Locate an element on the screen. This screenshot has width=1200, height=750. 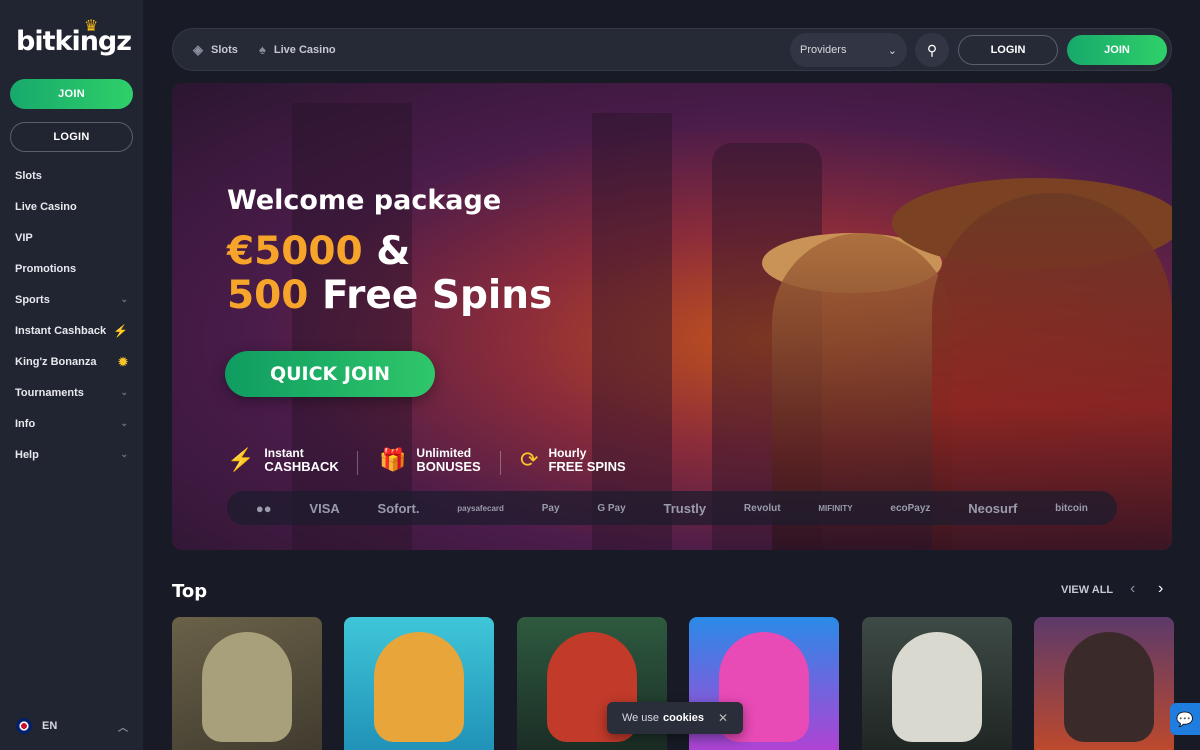
brand-logo: ♛ bitkingz is located at coordinates (74, 36).